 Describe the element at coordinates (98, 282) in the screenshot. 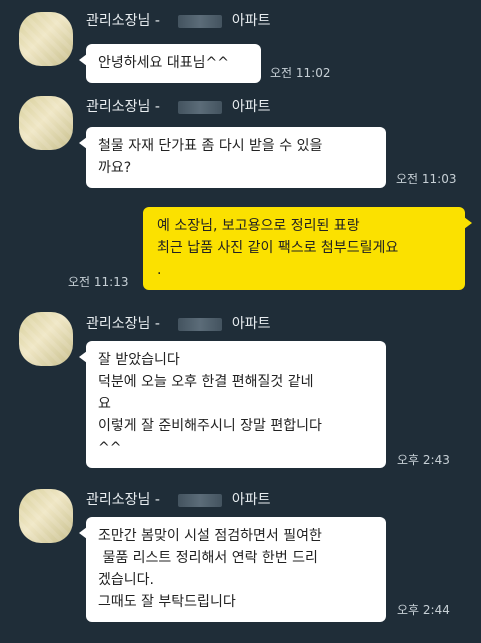

I see `message-time: 오전 11:13` at that location.